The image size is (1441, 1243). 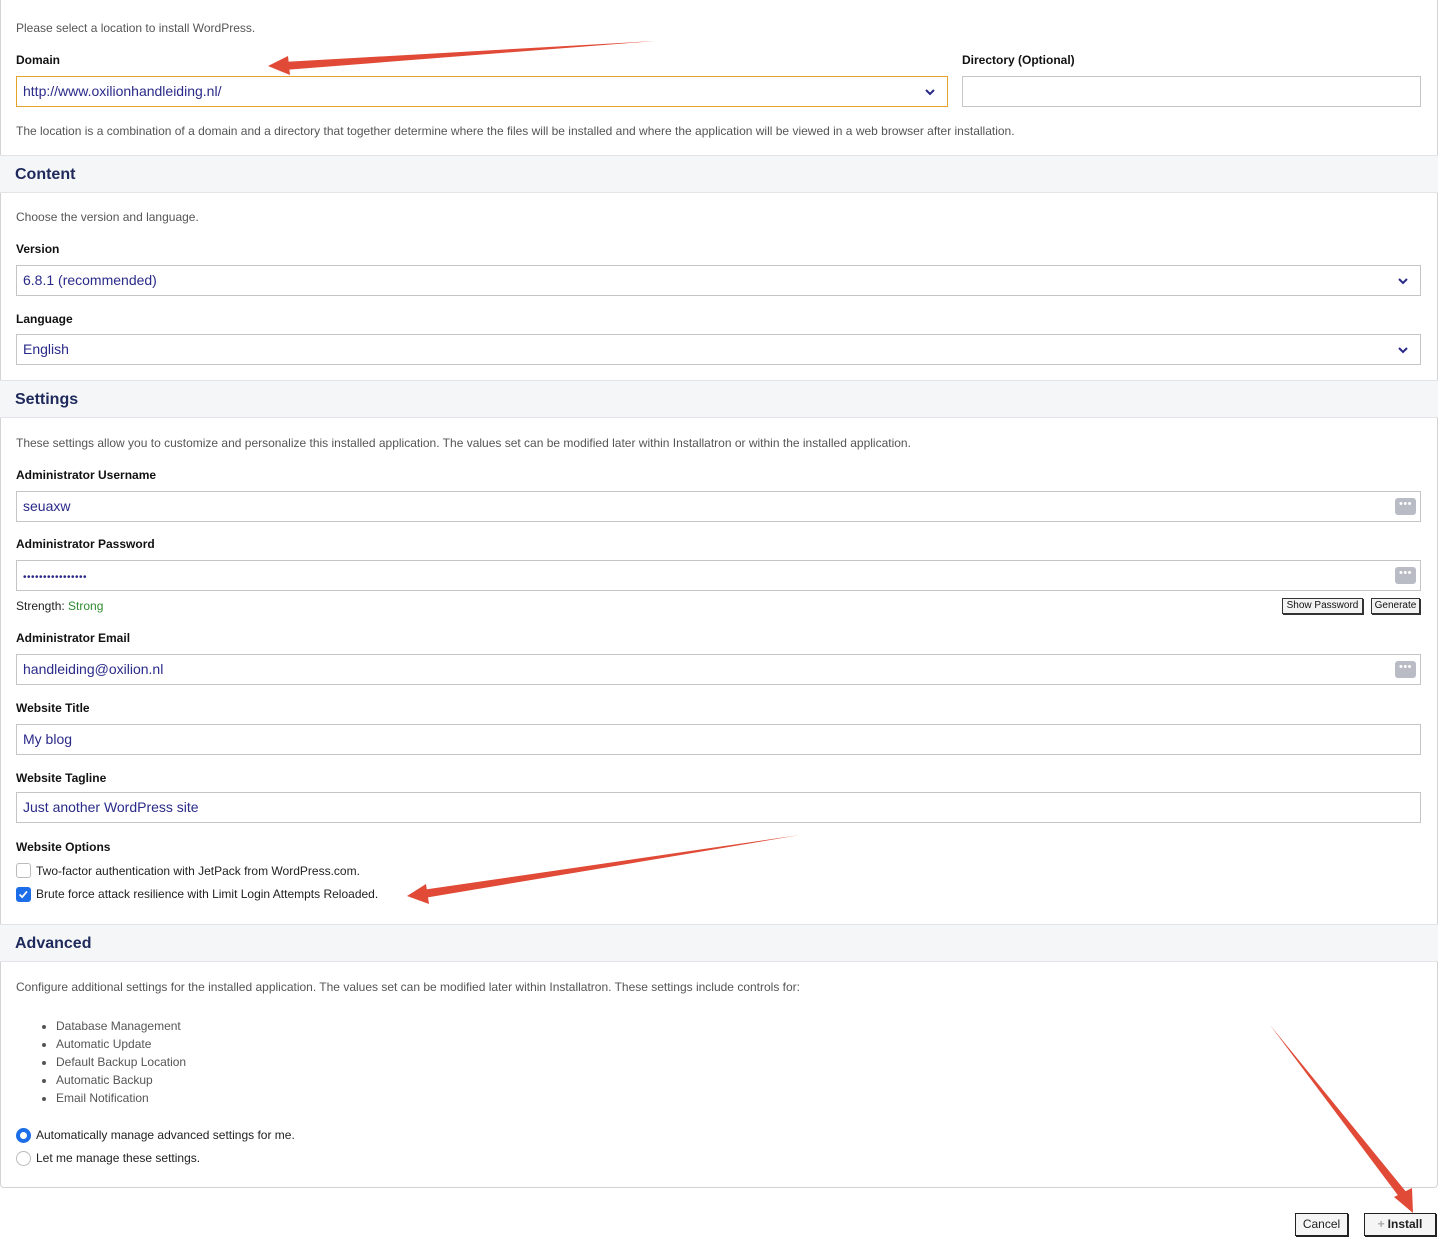 What do you see at coordinates (718, 669) in the screenshot?
I see `email-input: handleiding@oxilion.nl •••` at bounding box center [718, 669].